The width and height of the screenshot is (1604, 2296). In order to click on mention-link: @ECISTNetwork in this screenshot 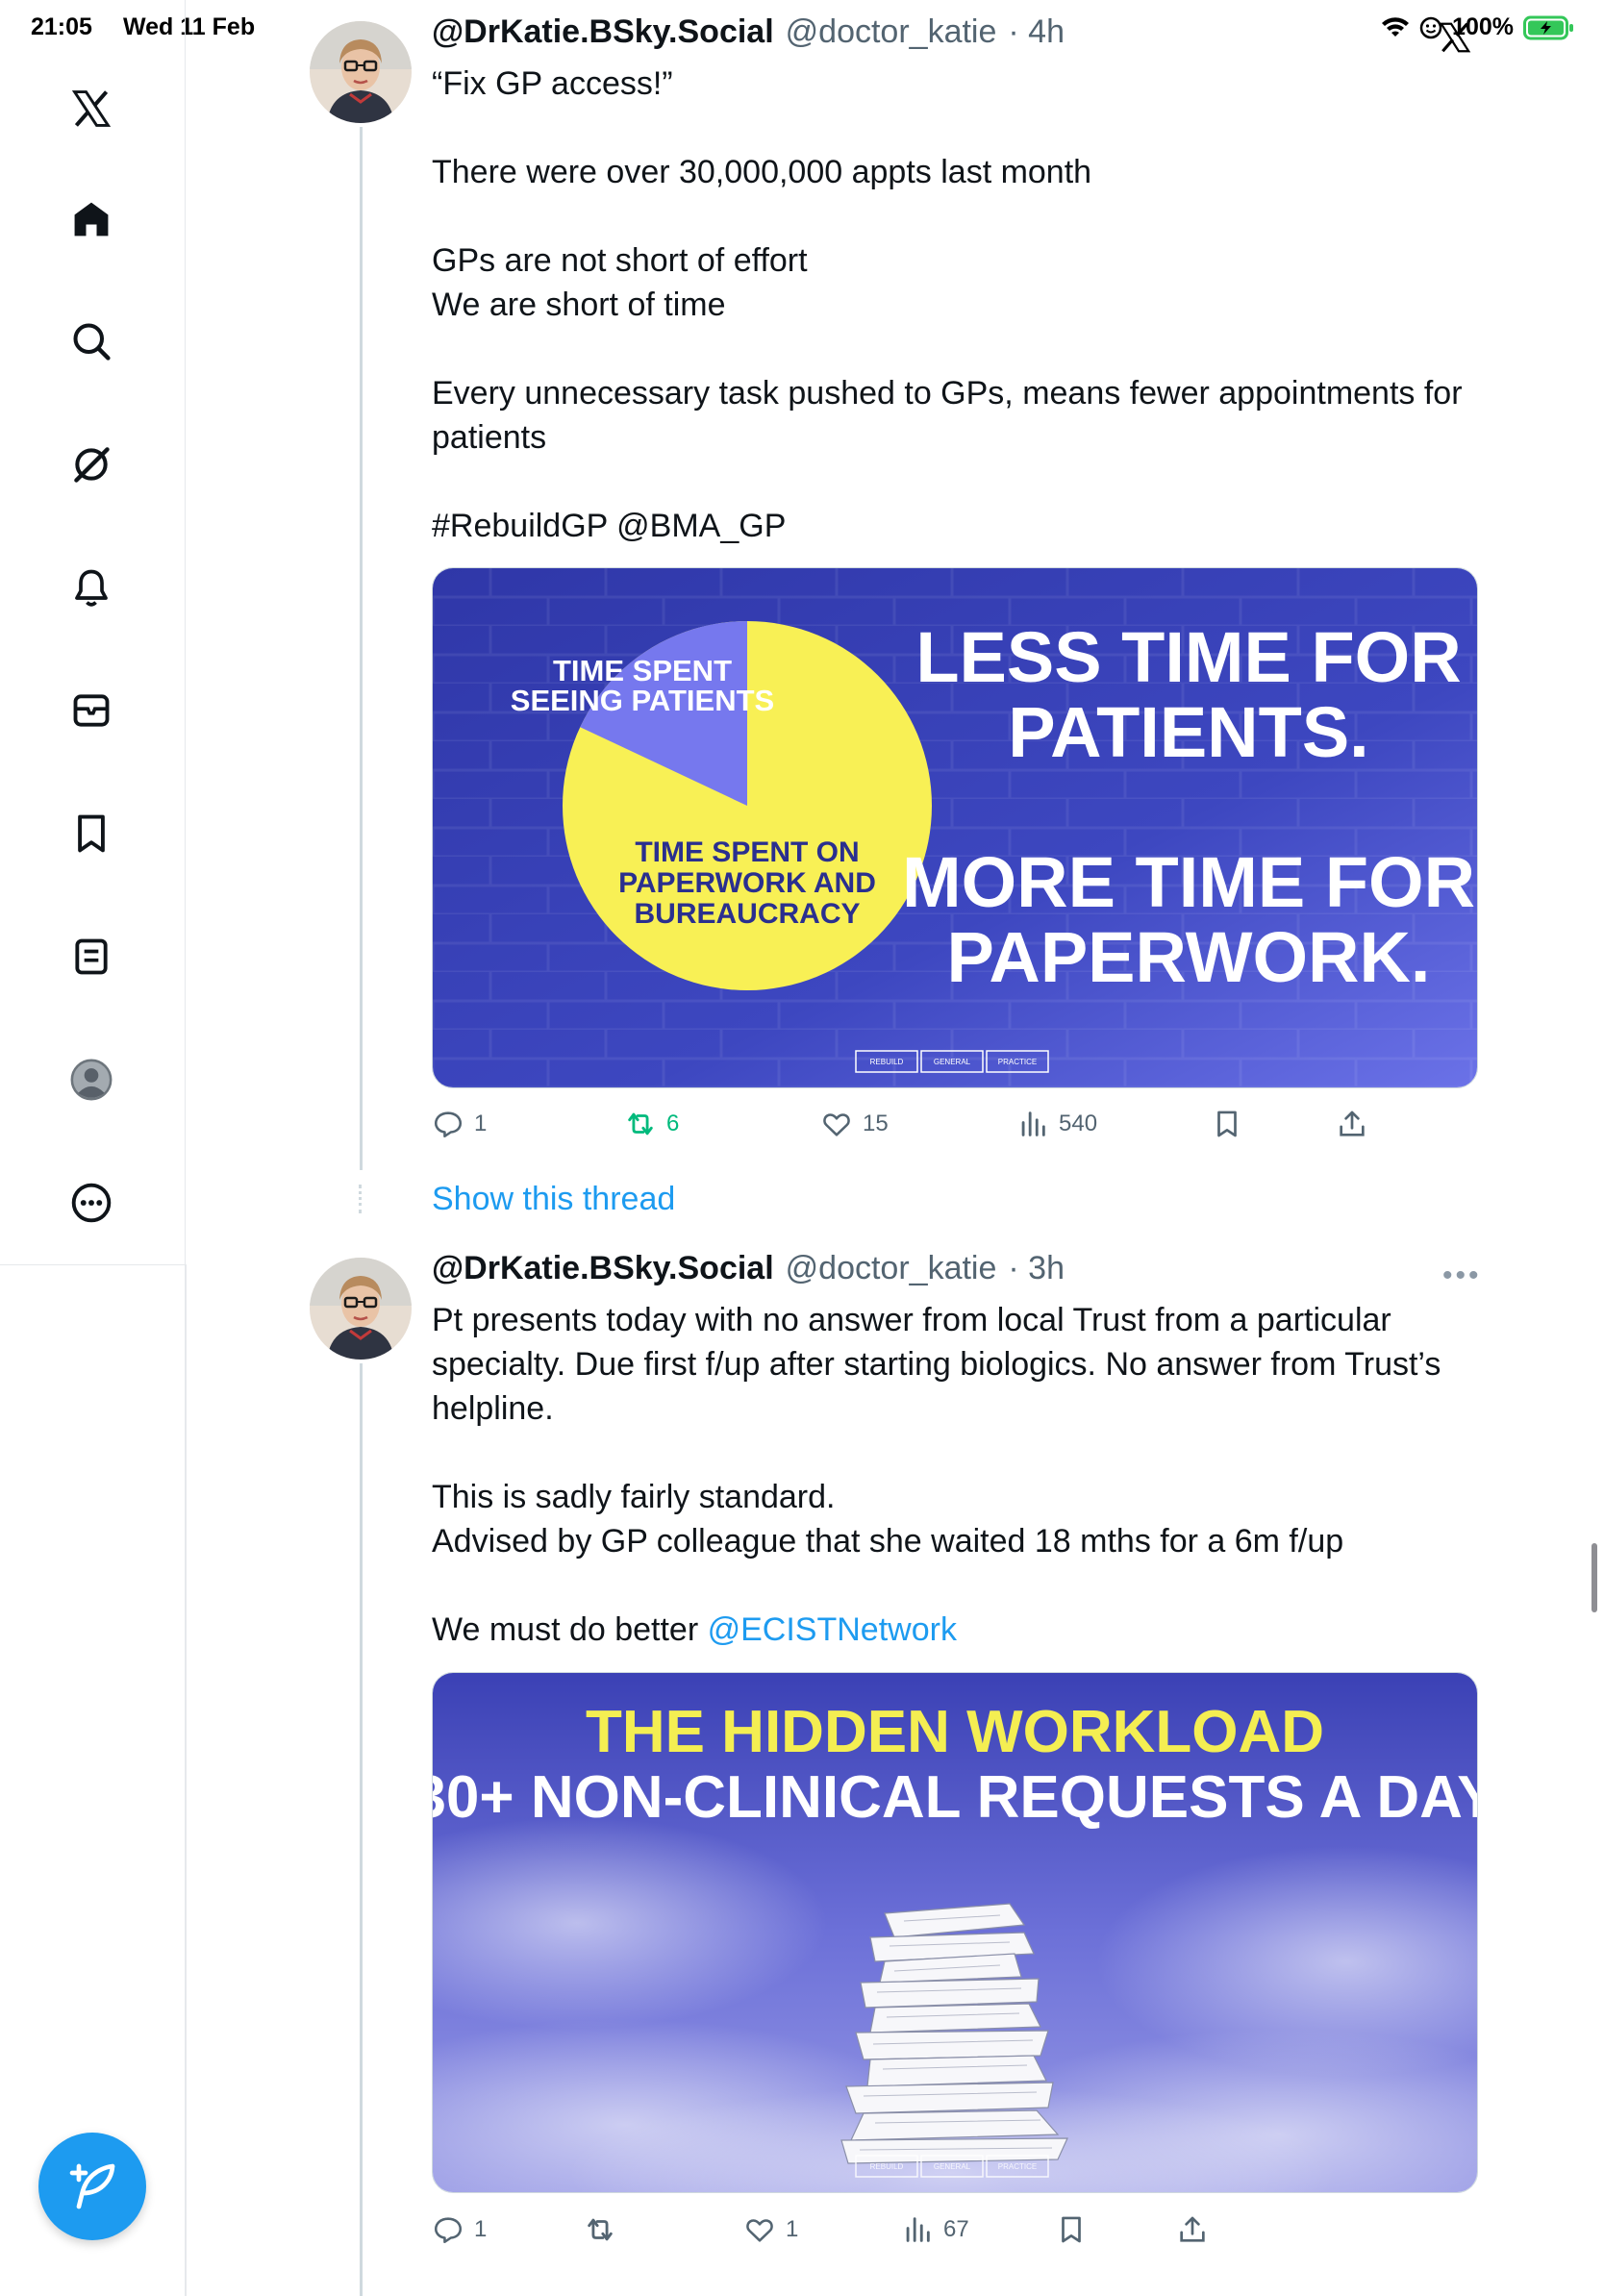, I will do `click(832, 1629)`.